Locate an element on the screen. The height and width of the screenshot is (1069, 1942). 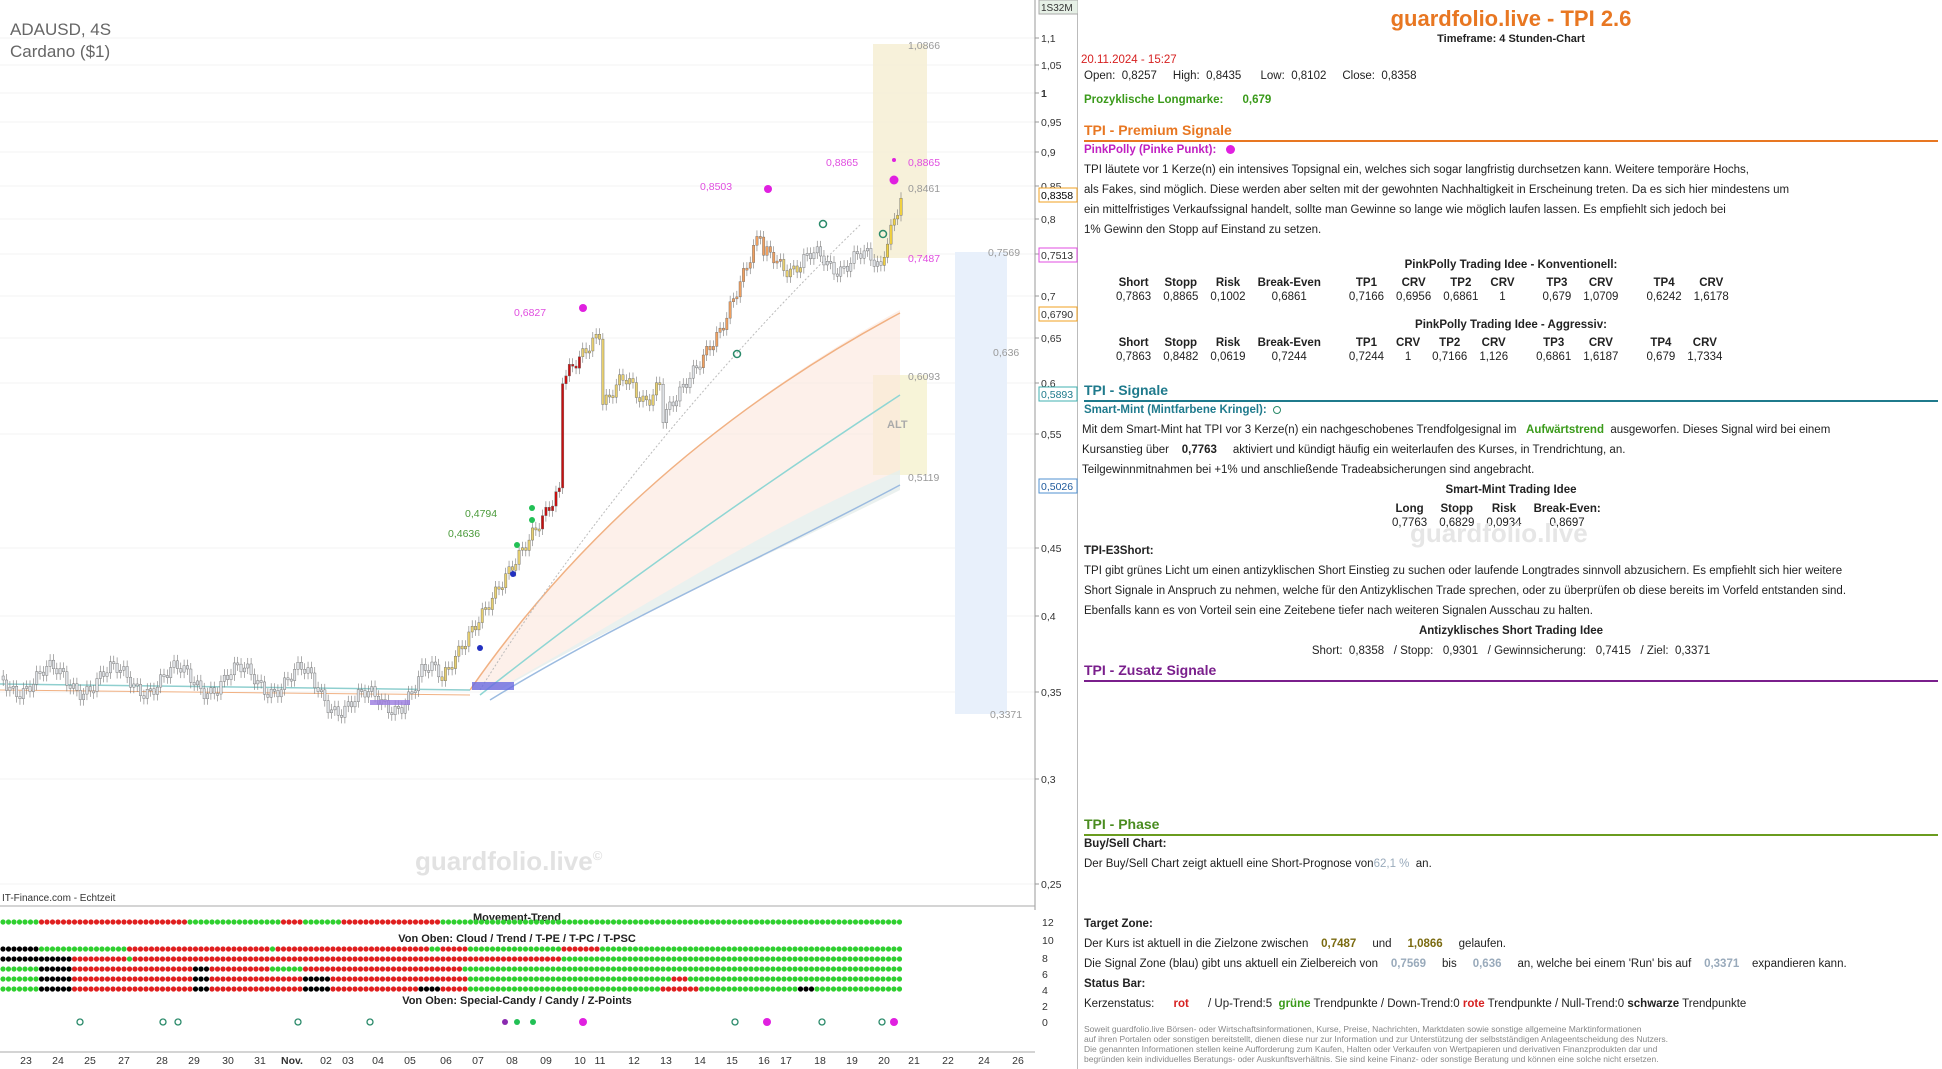
price-tag: 0,5026 is located at coordinates (1057, 487).